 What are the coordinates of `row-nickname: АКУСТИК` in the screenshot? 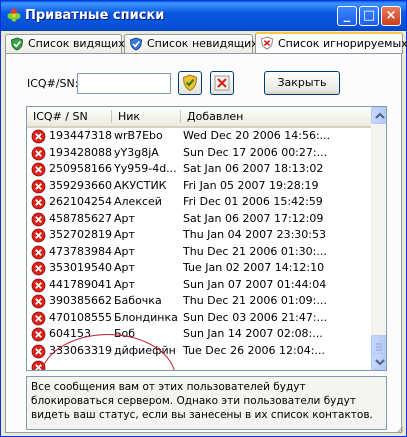 It's located at (140, 185).